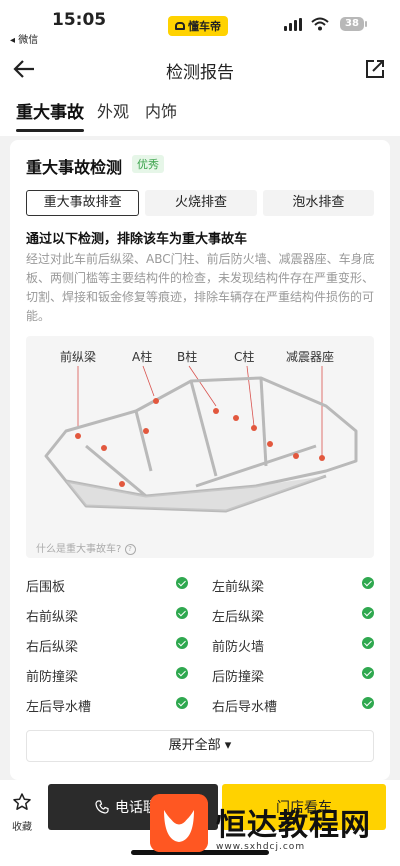  What do you see at coordinates (320, 24) in the screenshot?
I see `wifi-icon` at bounding box center [320, 24].